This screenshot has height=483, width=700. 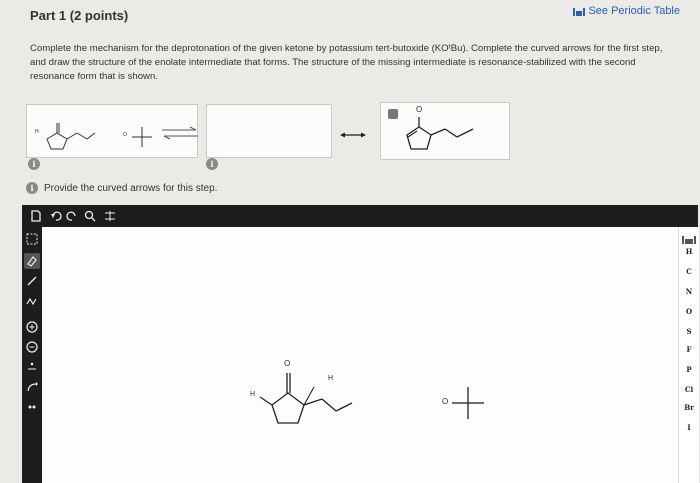 What do you see at coordinates (689, 369) in the screenshot?
I see `element-p: P` at bounding box center [689, 369].